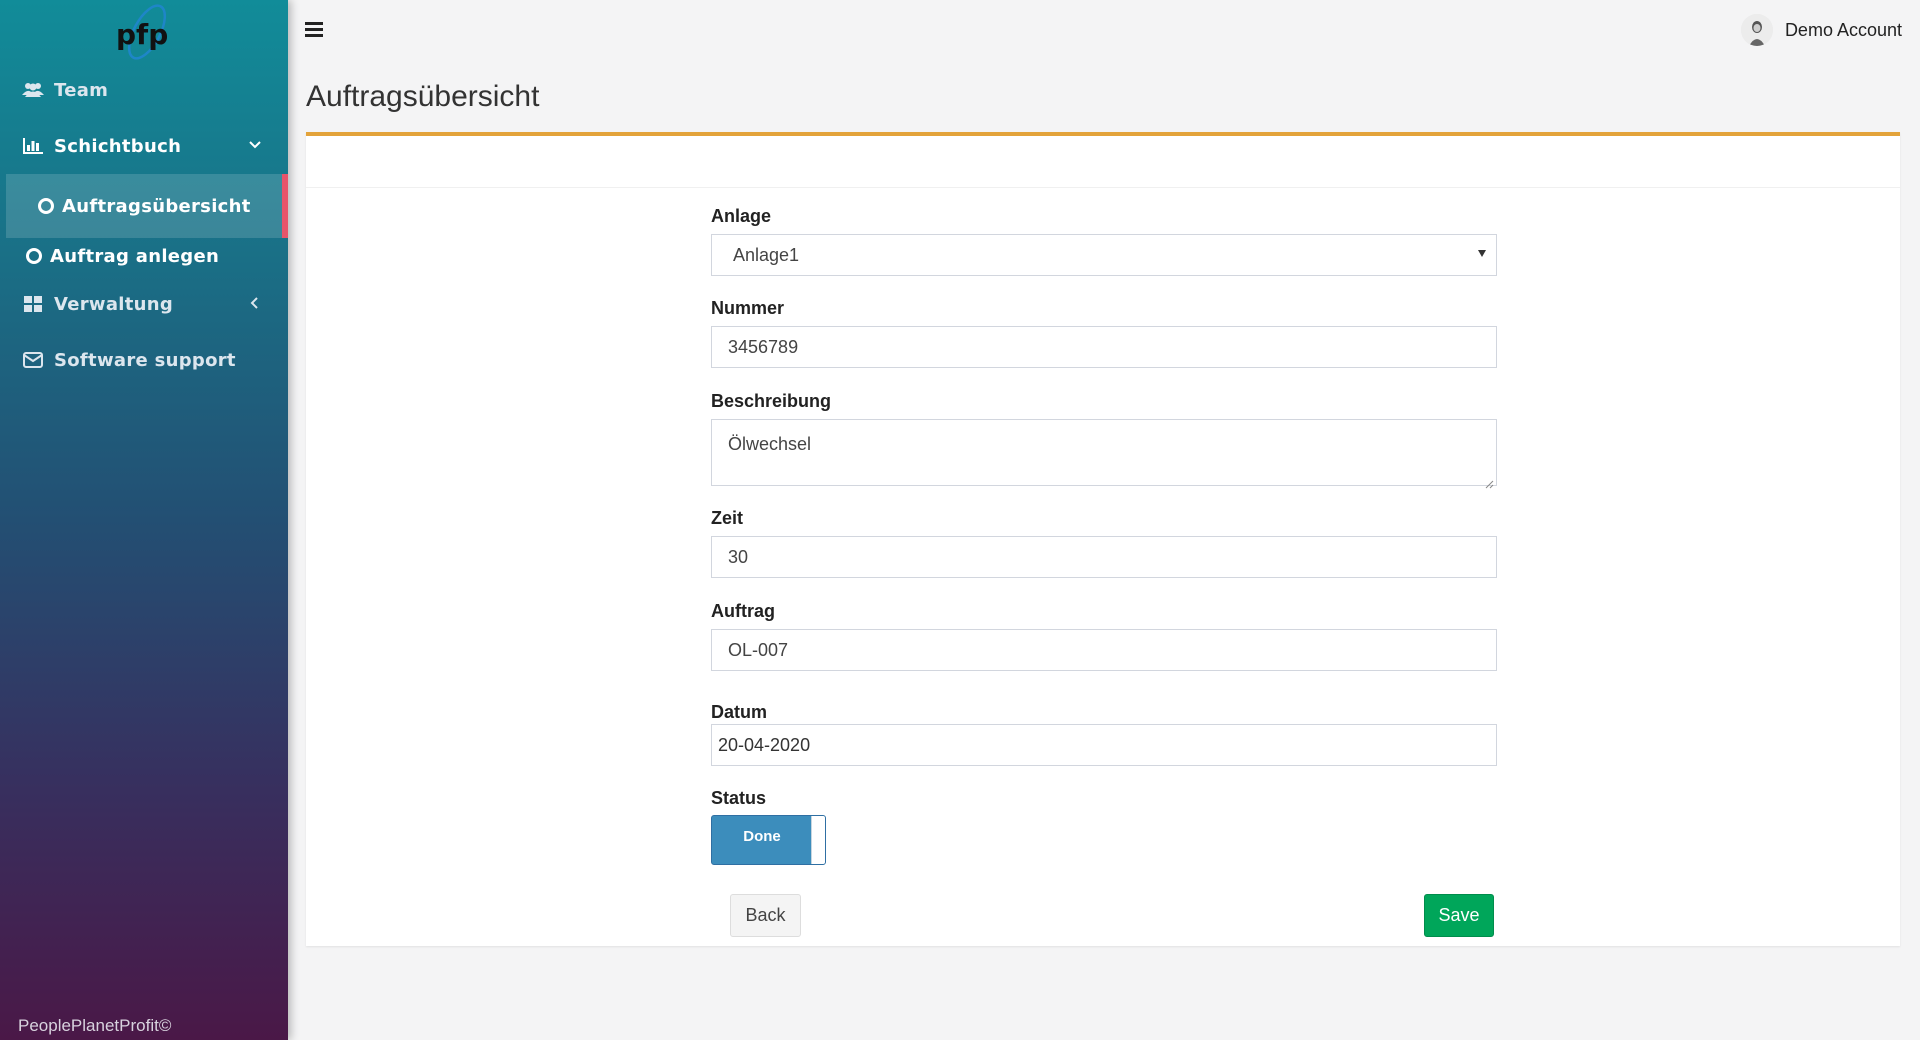 Image resolution: width=1920 pixels, height=1040 pixels. Describe the element at coordinates (727, 518) in the screenshot. I see `zeit-label: Zeit` at that location.